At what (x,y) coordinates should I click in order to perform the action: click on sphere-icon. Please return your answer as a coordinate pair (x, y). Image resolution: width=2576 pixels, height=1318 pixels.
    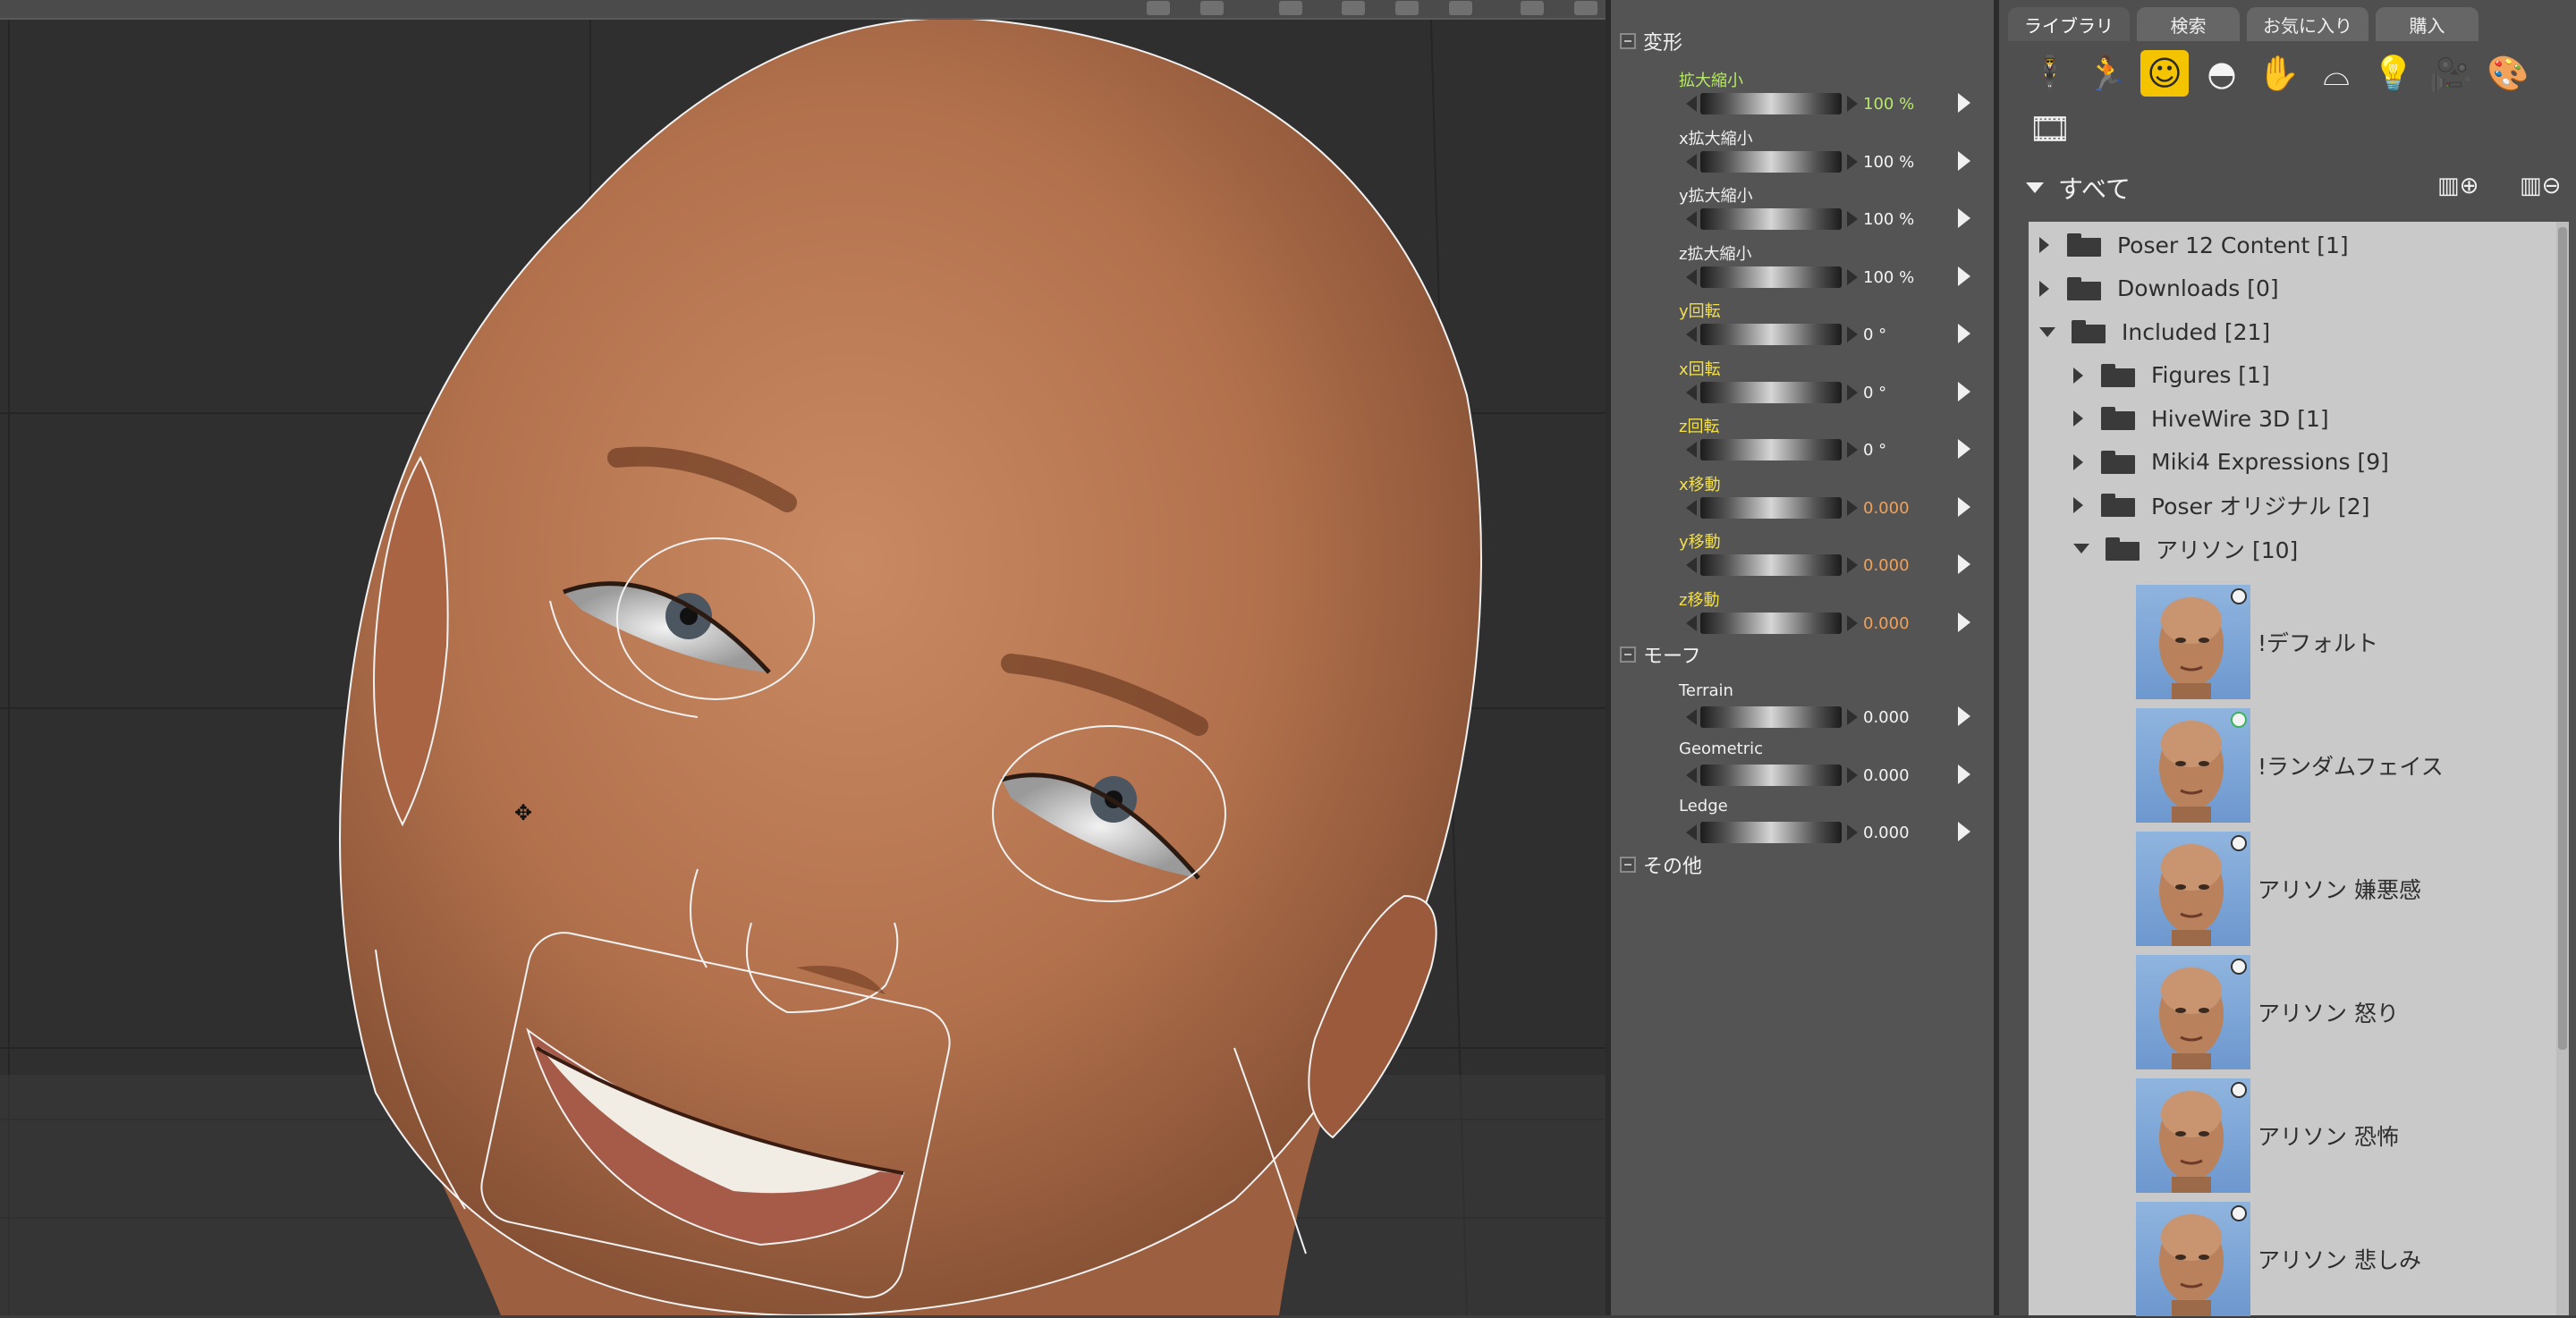
    Looking at the image, I should click on (1407, 8).